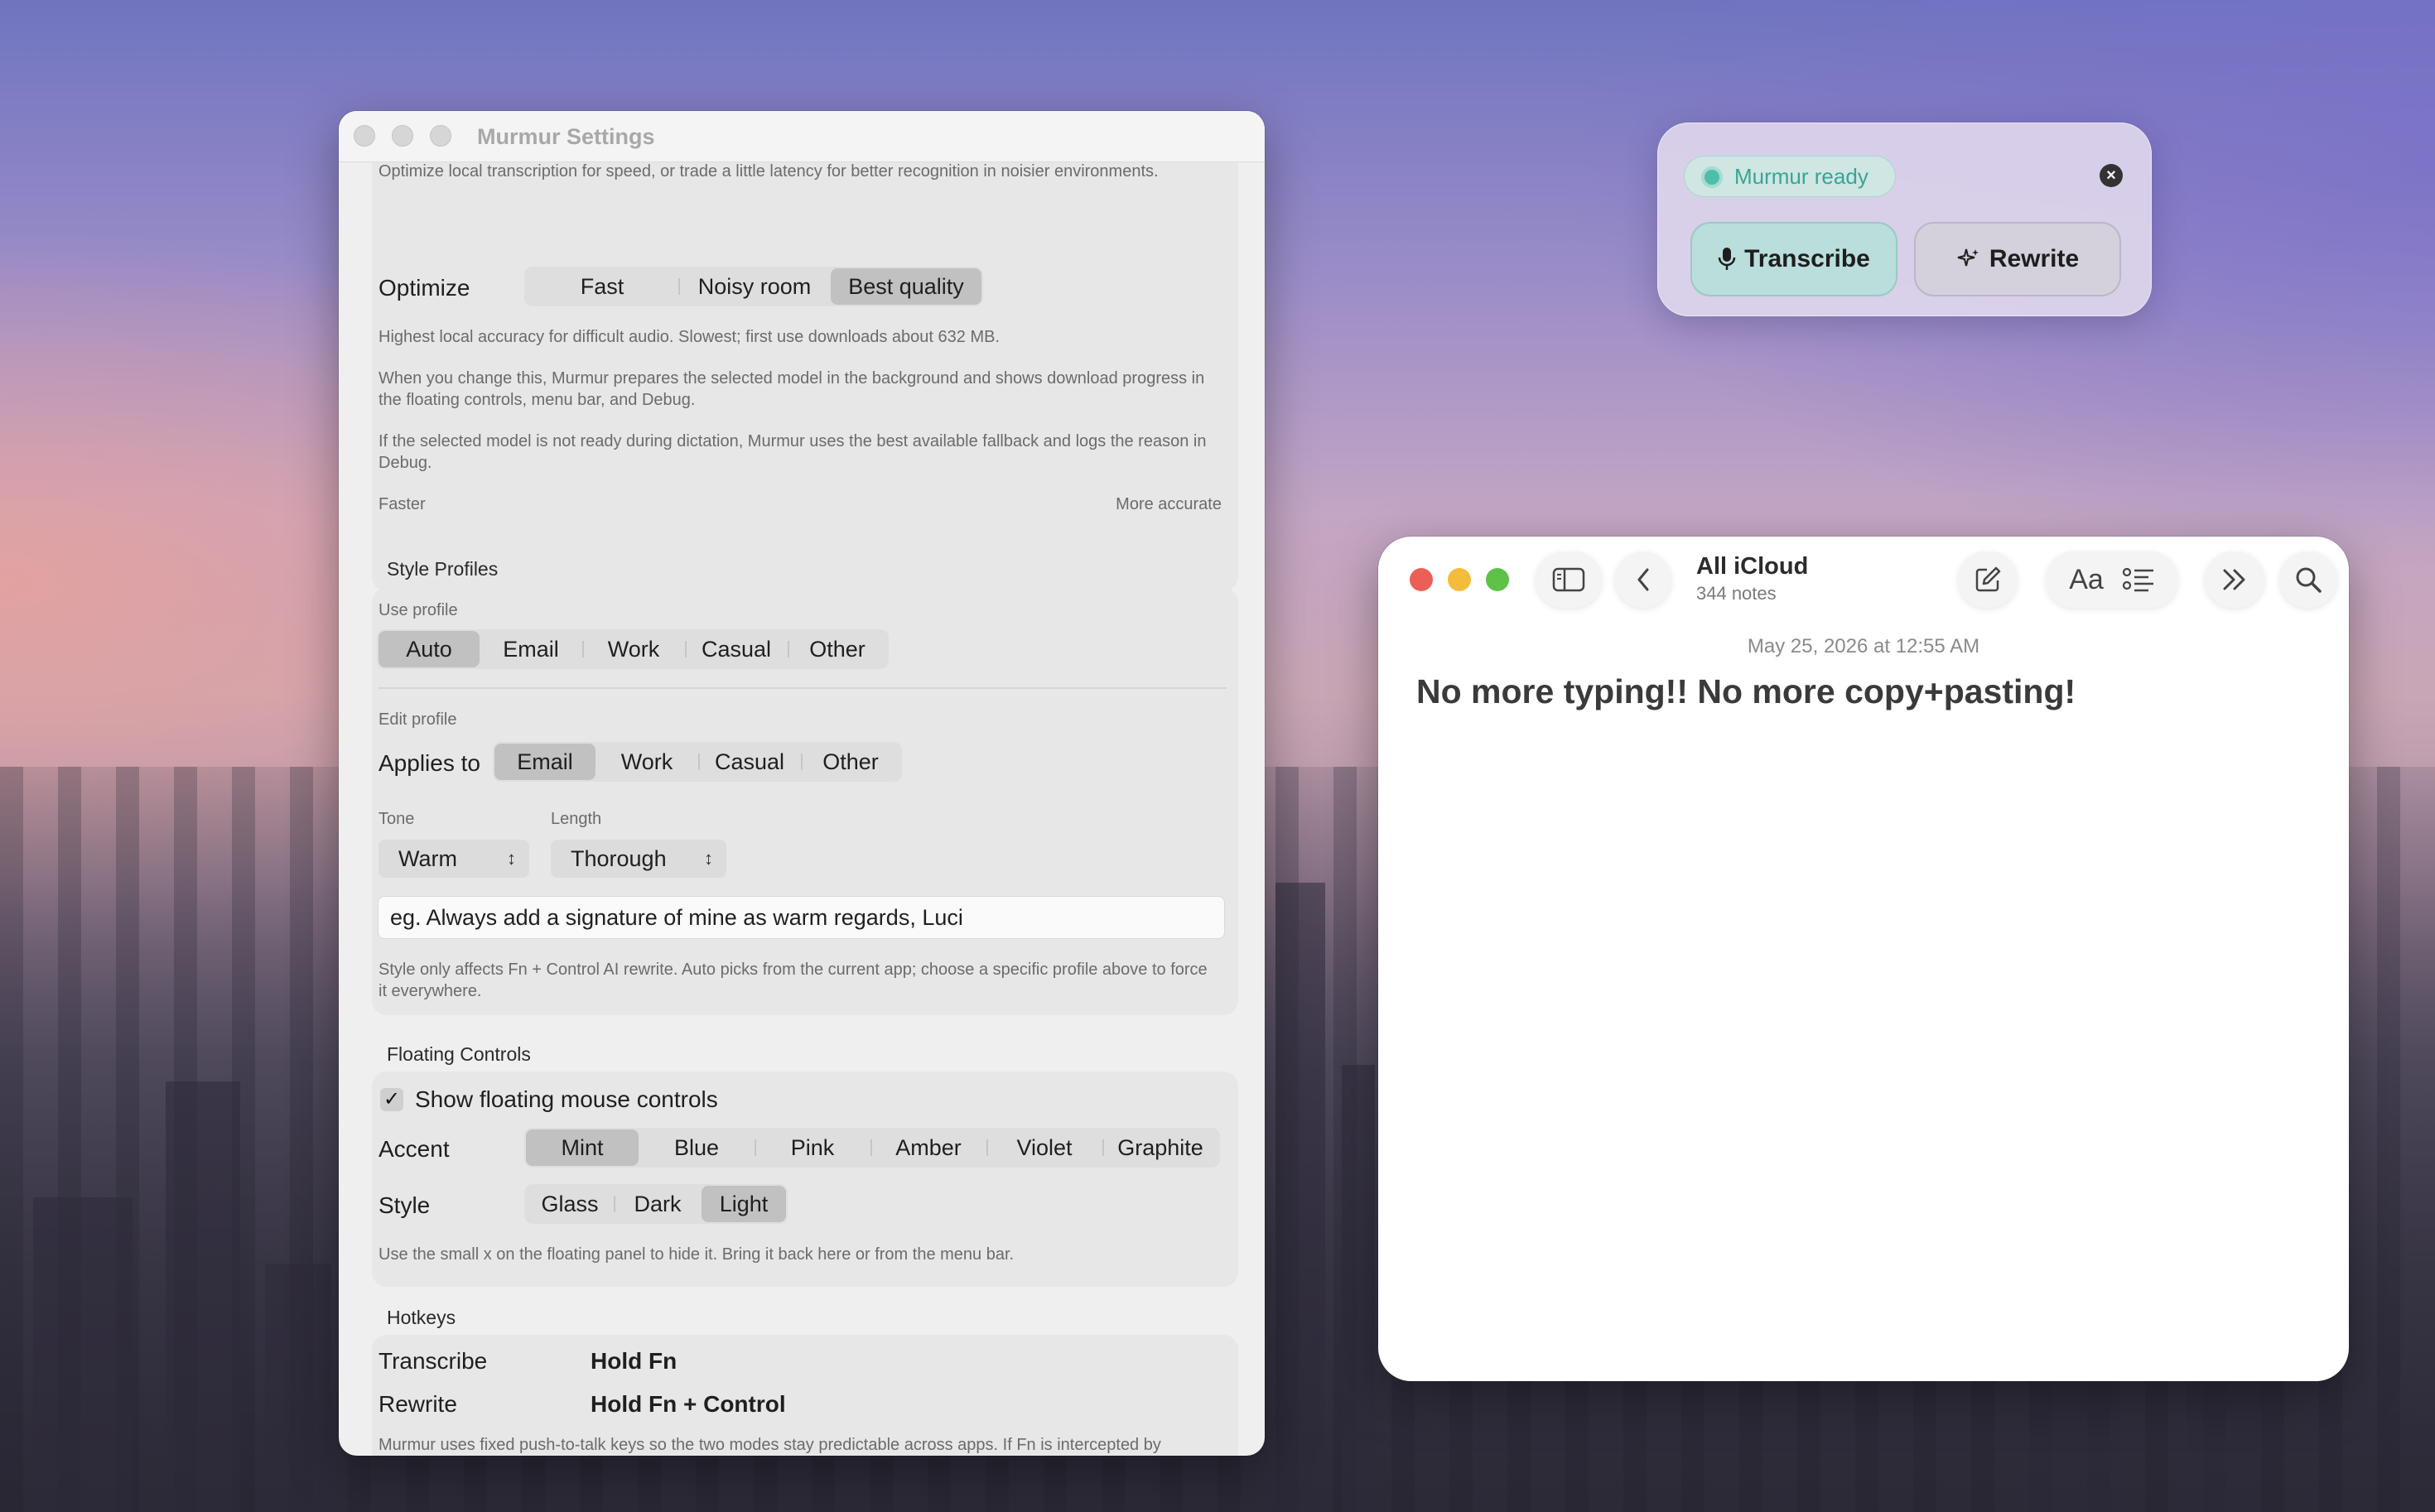  Describe the element at coordinates (440, 136) in the screenshot. I see `zoom-button` at that location.